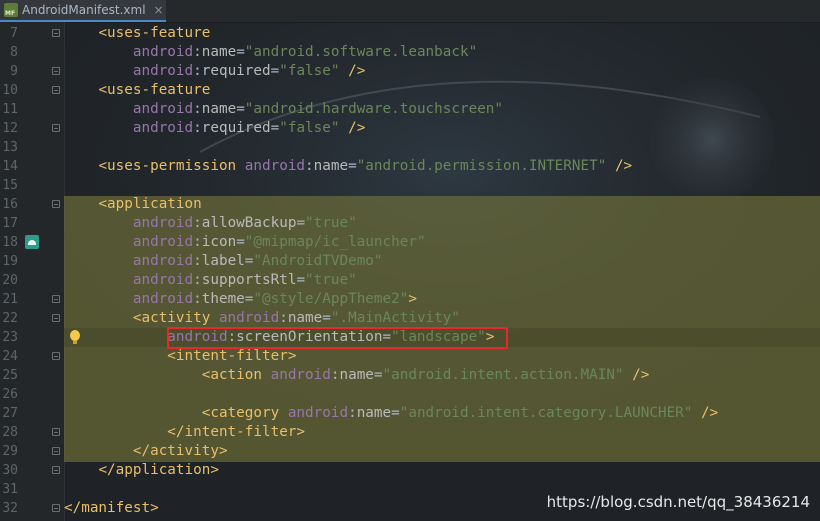 The width and height of the screenshot is (820, 521). What do you see at coordinates (410, 71) in the screenshot?
I see `code-line-9: 9 android:required="false" />` at bounding box center [410, 71].